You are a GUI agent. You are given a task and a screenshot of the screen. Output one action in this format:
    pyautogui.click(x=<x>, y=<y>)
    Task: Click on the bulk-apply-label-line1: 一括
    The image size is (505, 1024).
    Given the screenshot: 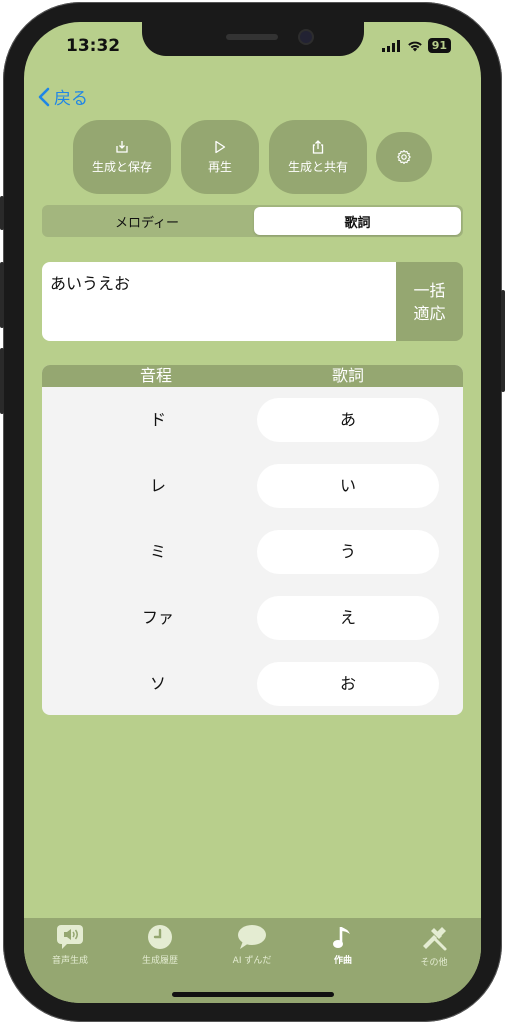 What is the action you would take?
    pyautogui.click(x=429, y=290)
    